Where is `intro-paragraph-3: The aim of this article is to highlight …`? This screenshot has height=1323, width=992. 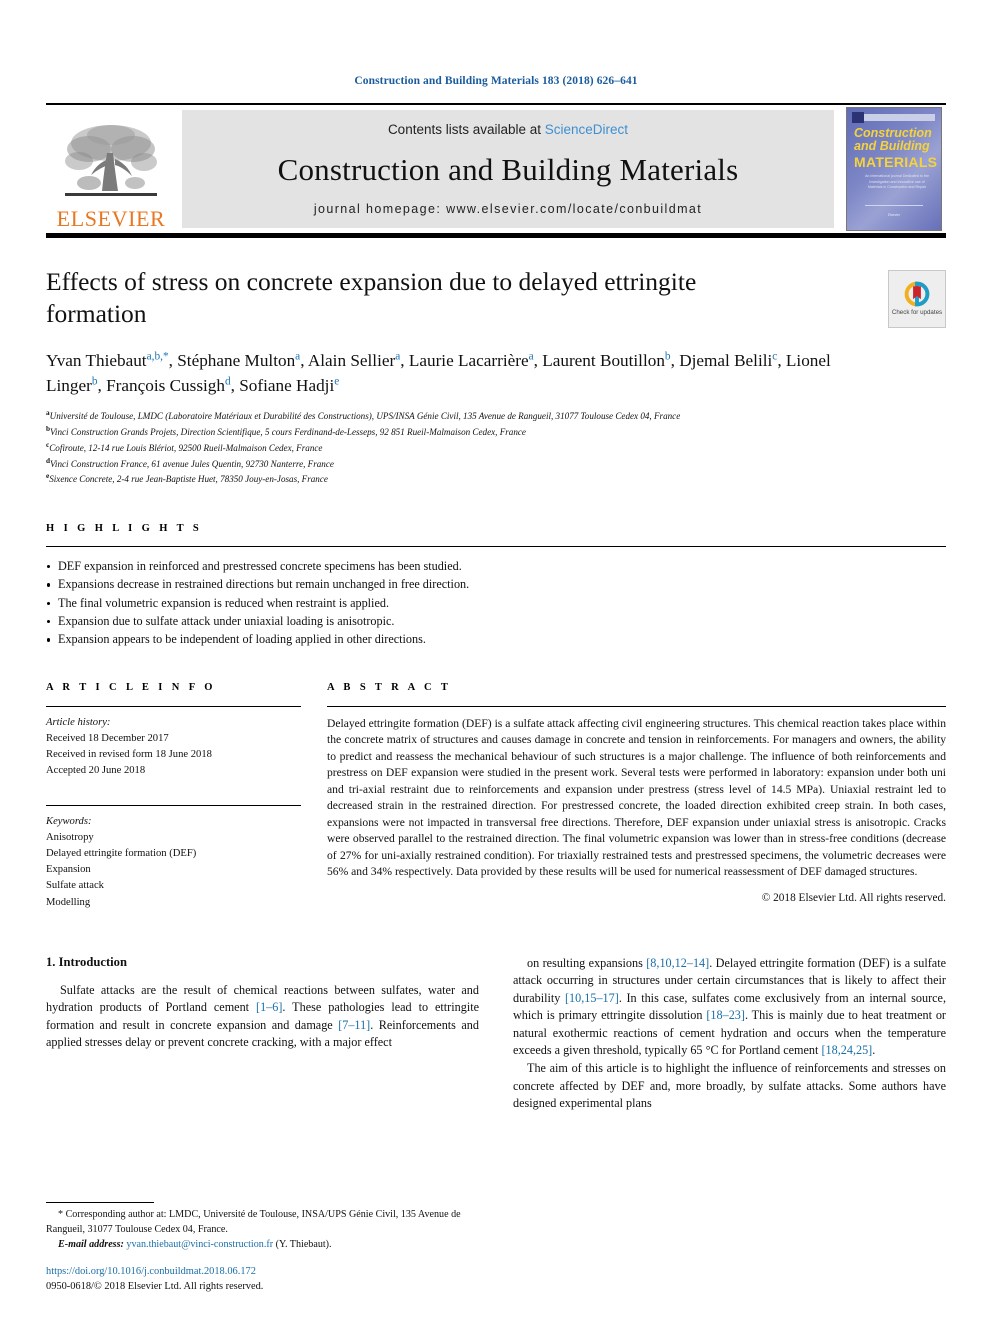 intro-paragraph-3: The aim of this article is to highlight … is located at coordinates (729, 1085).